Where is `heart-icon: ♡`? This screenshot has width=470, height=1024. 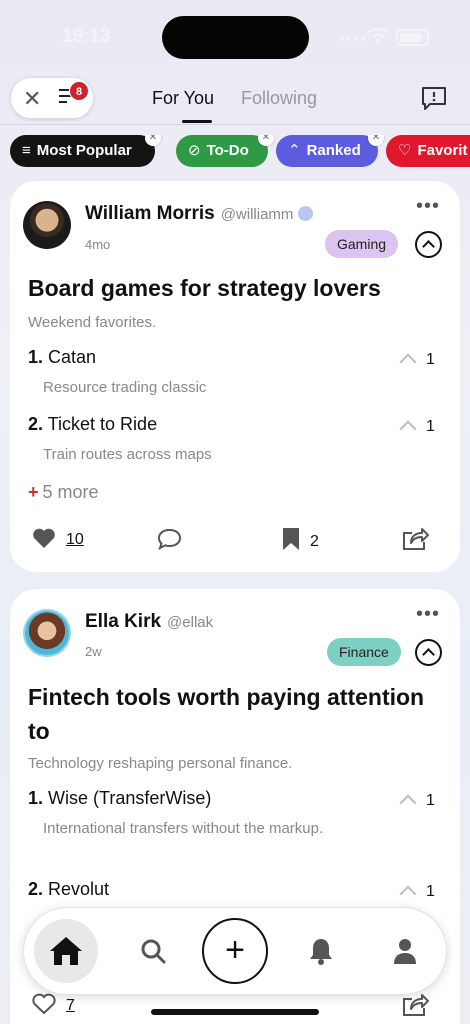
heart-icon: ♡ is located at coordinates (405, 150).